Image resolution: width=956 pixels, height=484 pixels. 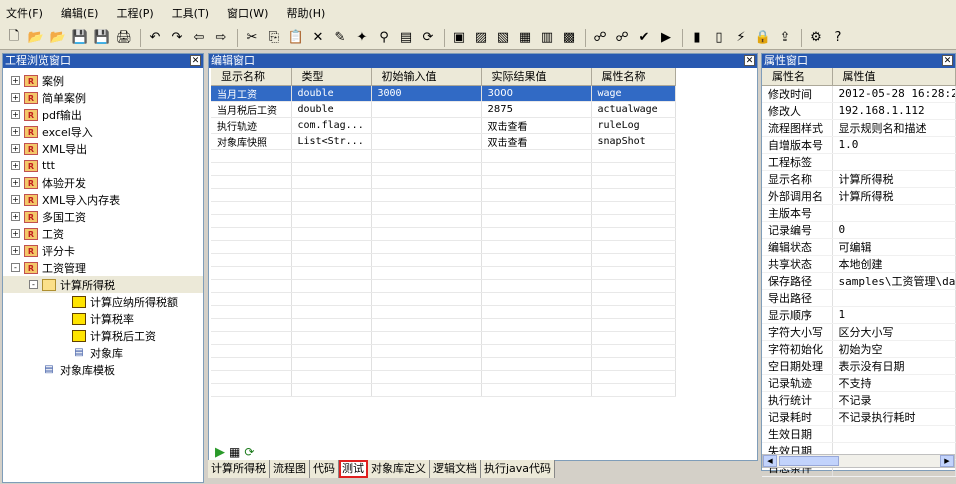 I want to click on scroll-left-icon: ◀, so click(x=770, y=461).